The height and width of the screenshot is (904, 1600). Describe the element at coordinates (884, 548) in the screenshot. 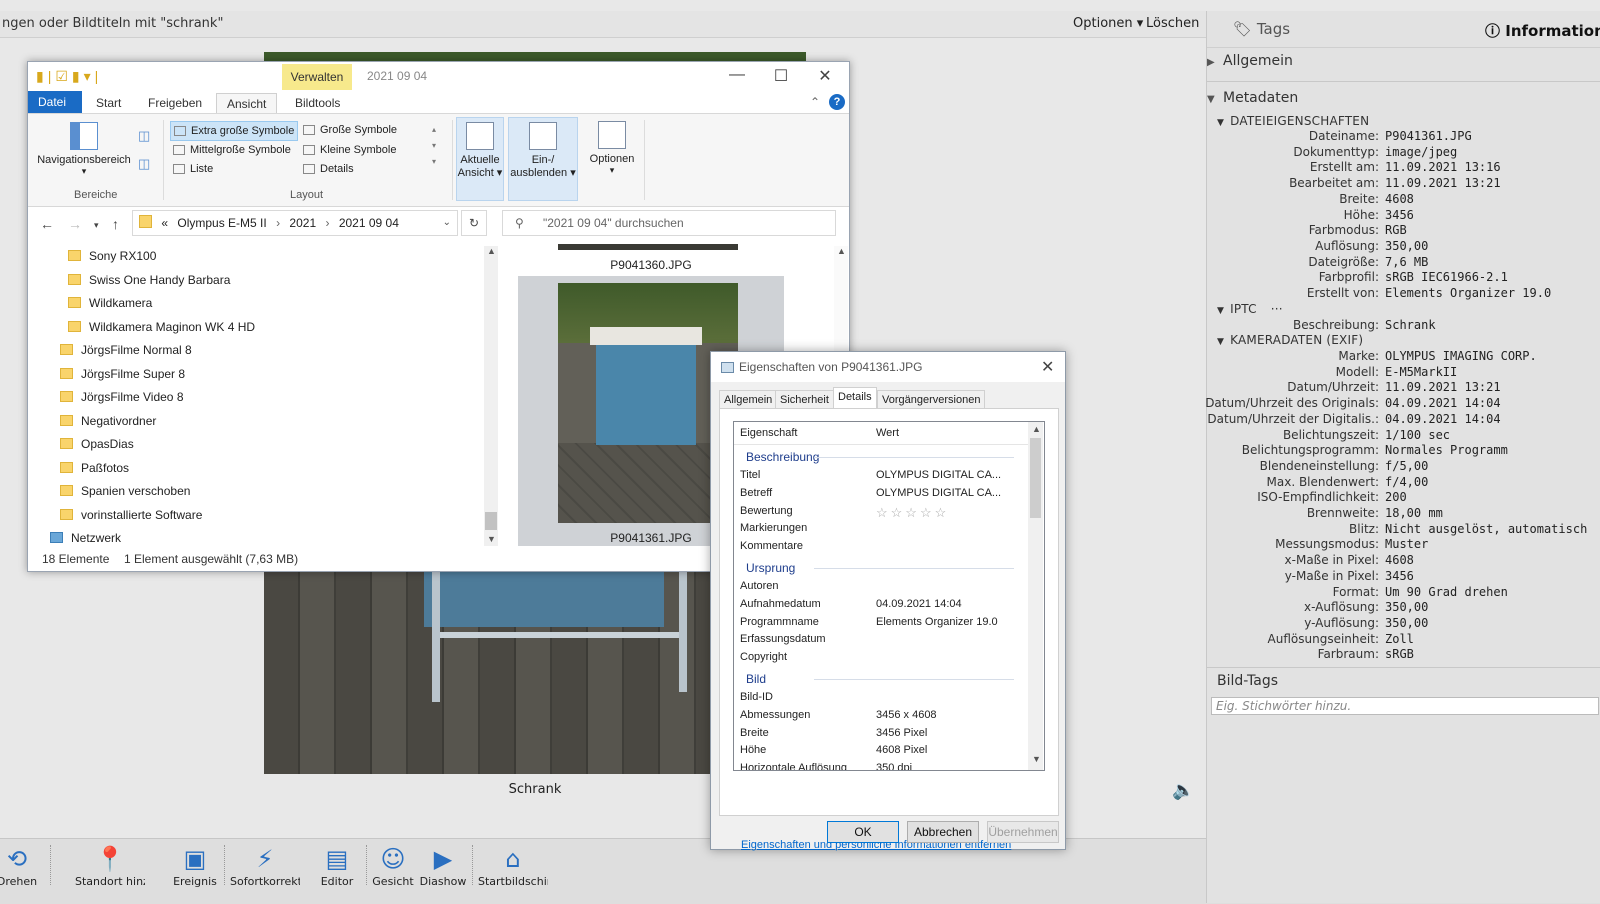

I see `property-row: Kommentare` at that location.